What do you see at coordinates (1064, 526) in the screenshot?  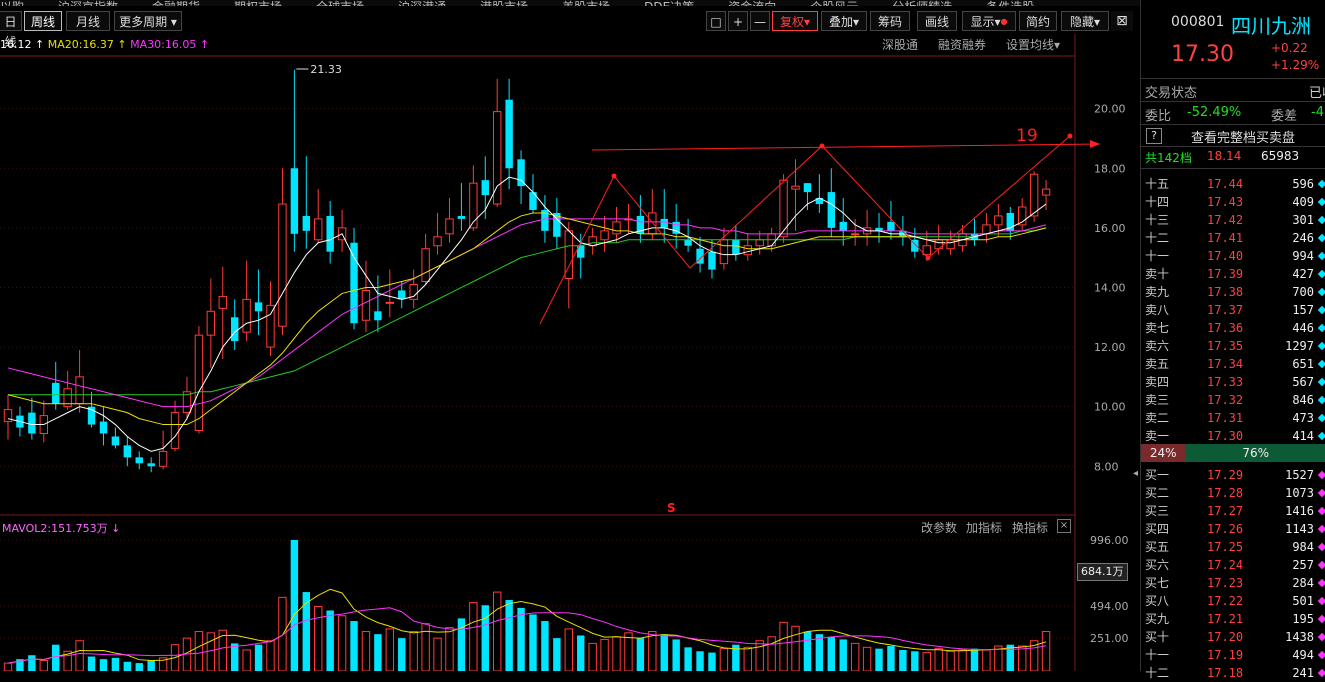 I see `close-icon: ×` at bounding box center [1064, 526].